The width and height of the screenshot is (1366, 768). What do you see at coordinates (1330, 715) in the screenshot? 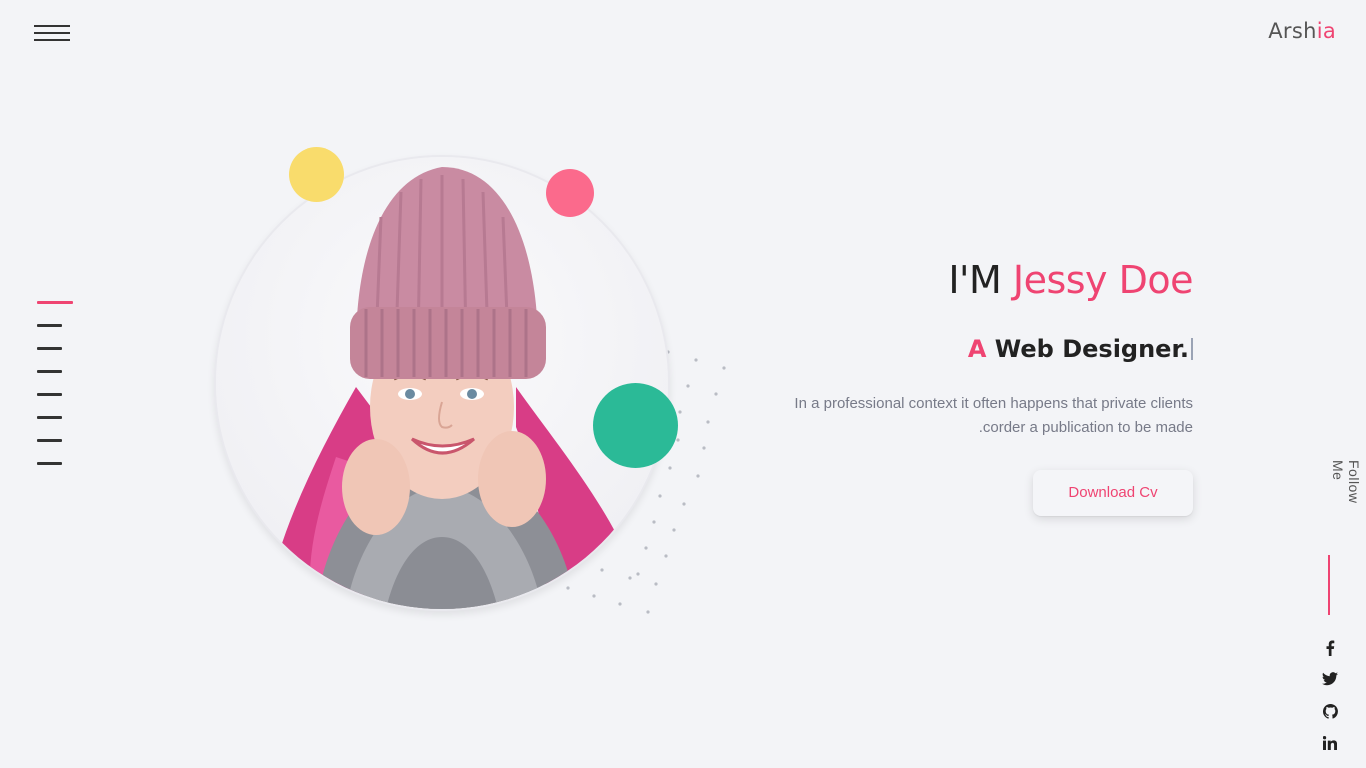
I see `github-icon` at bounding box center [1330, 715].